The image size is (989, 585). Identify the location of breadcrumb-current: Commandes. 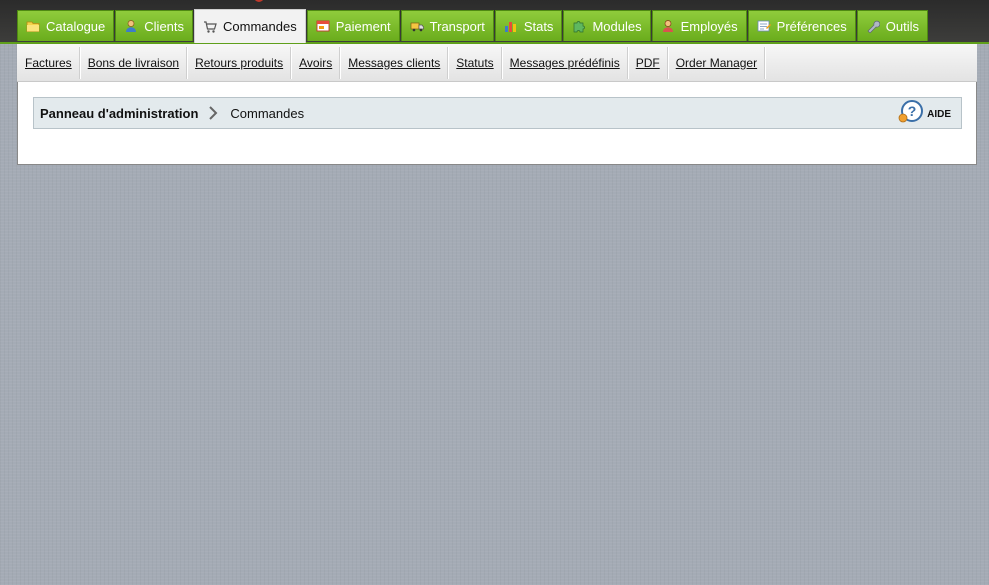
(267, 113).